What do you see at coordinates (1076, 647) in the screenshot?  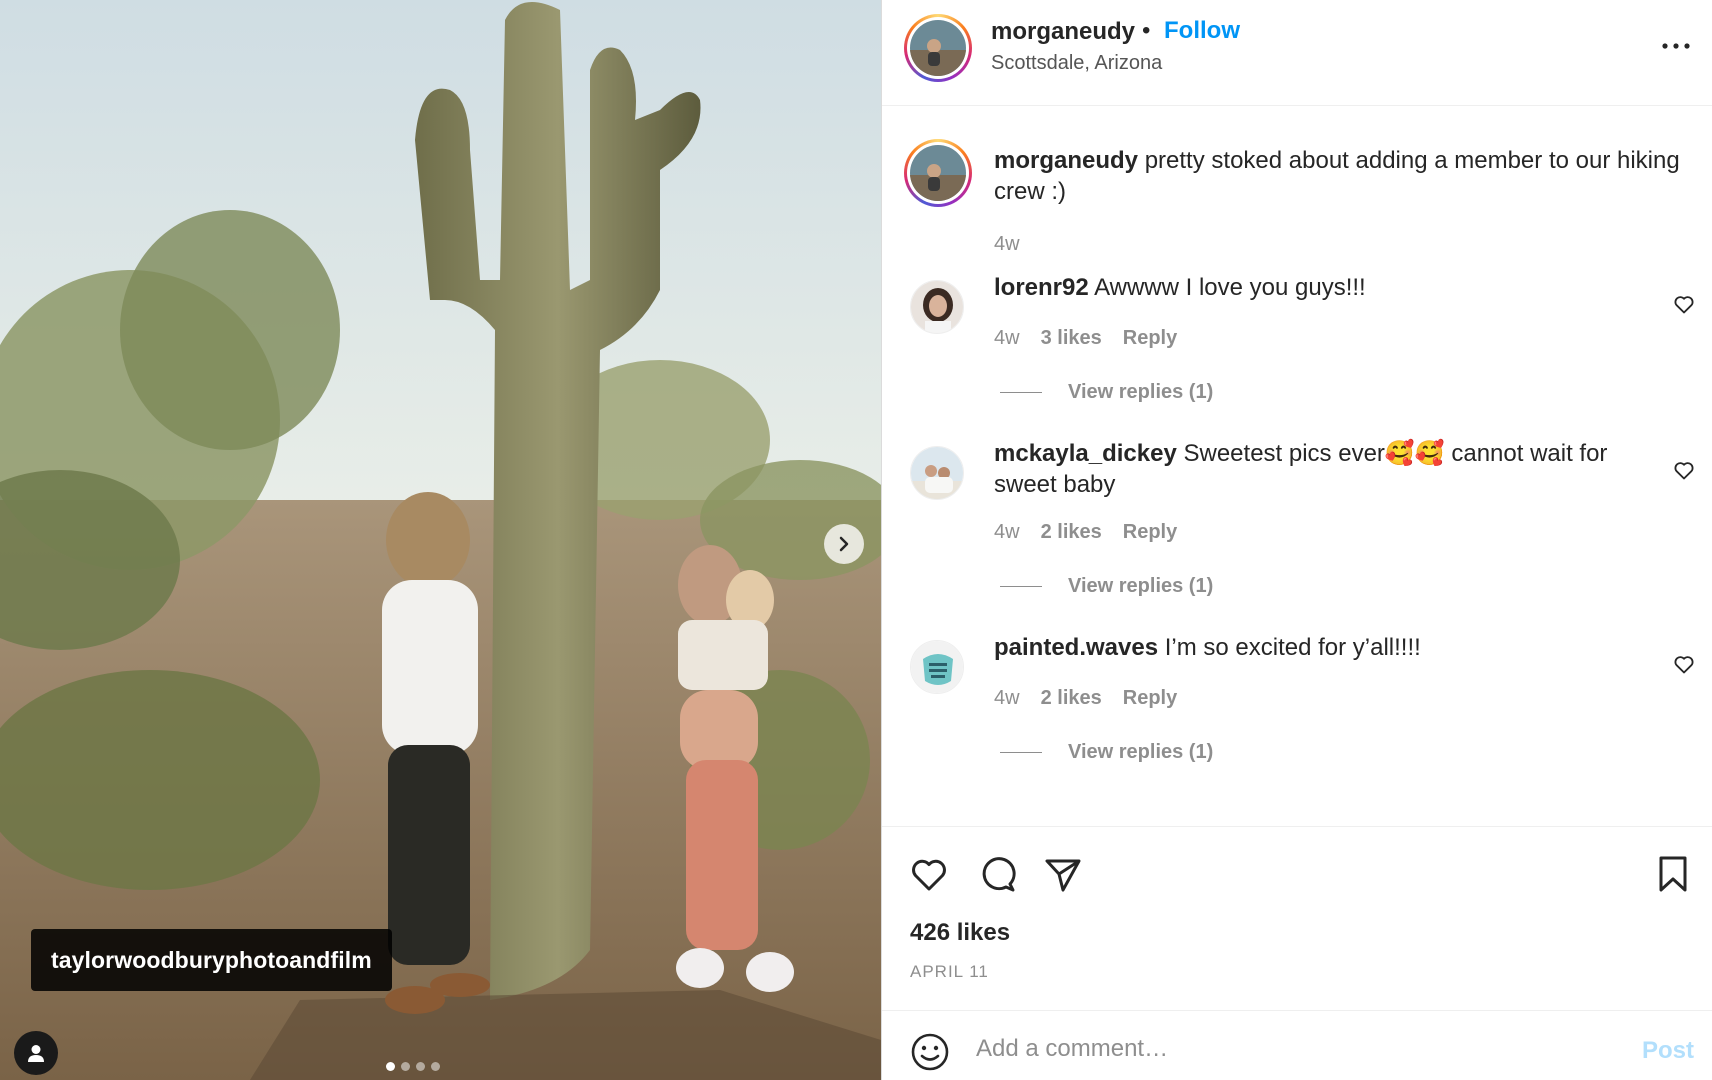 I see `commenter-username: painted.waves` at bounding box center [1076, 647].